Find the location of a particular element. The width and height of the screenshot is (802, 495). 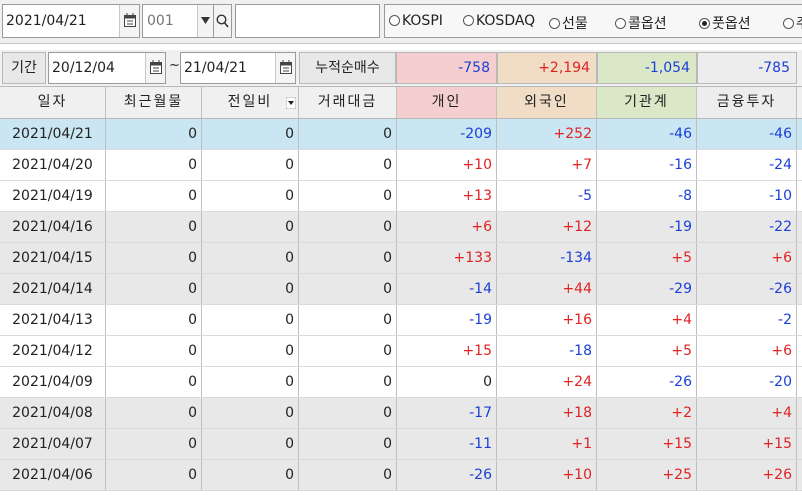

table-row: 2021/04/20 0 0 0 +10 +7 -16 -24 is located at coordinates (401, 165).